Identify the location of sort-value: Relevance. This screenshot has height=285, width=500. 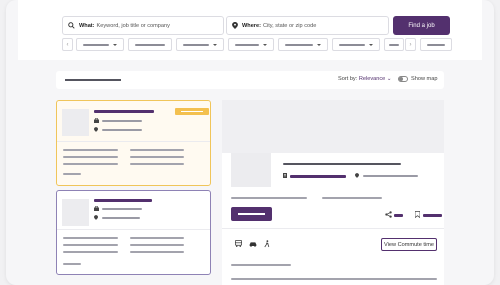
(372, 79).